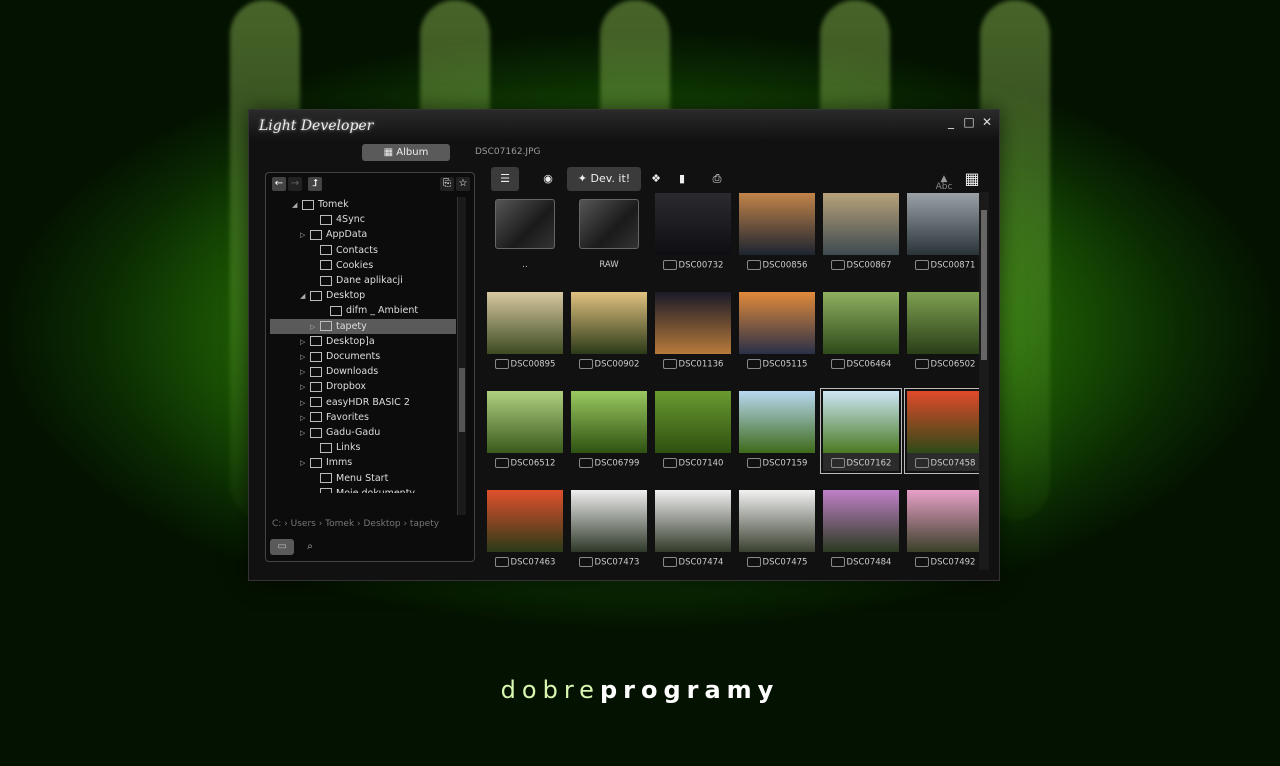  I want to click on tree-item: ▷ Imms, so click(363, 462).